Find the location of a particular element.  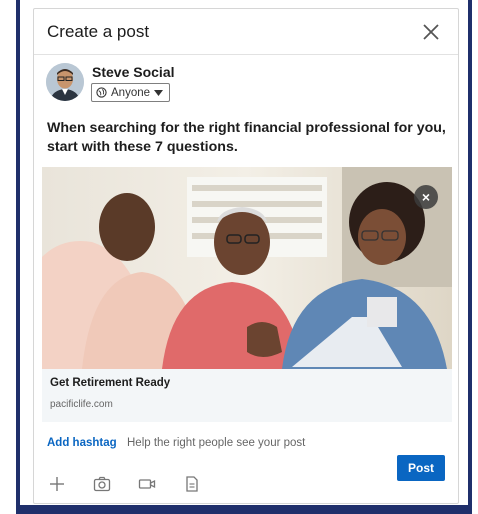

document-icon is located at coordinates (192, 484).